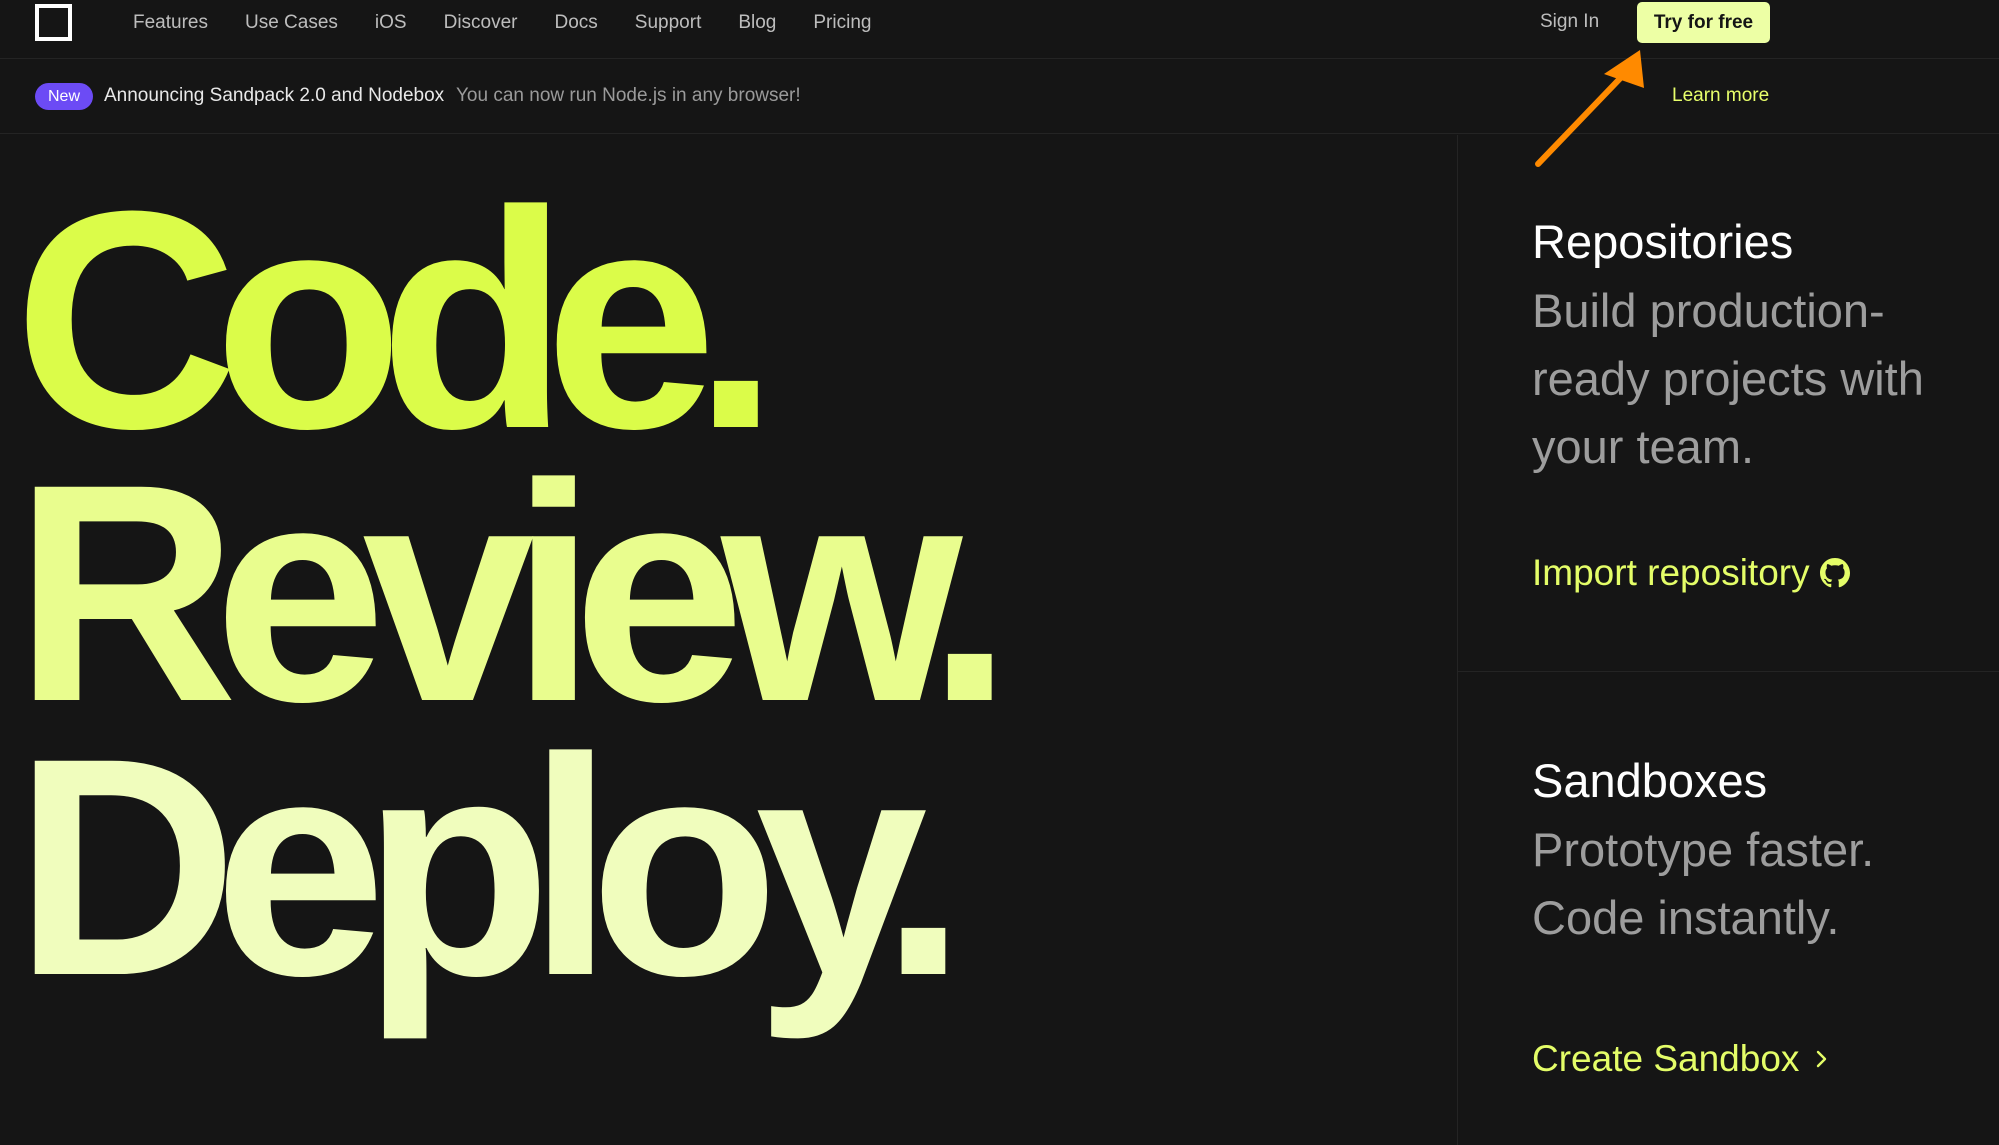 The height and width of the screenshot is (1145, 1999). What do you see at coordinates (1703, 22) in the screenshot?
I see `try-for-free-button: Try for free` at bounding box center [1703, 22].